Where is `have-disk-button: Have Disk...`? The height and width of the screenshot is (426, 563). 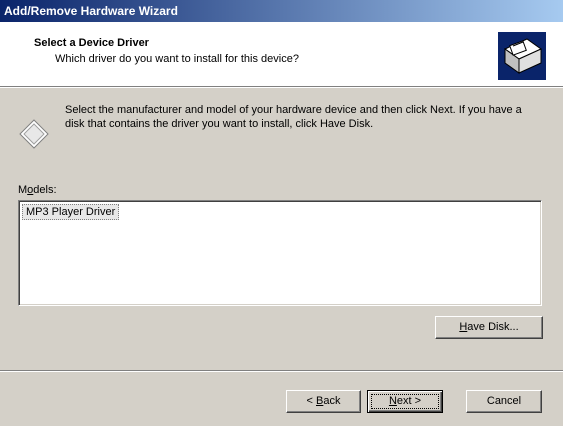 have-disk-button: Have Disk... is located at coordinates (489, 327).